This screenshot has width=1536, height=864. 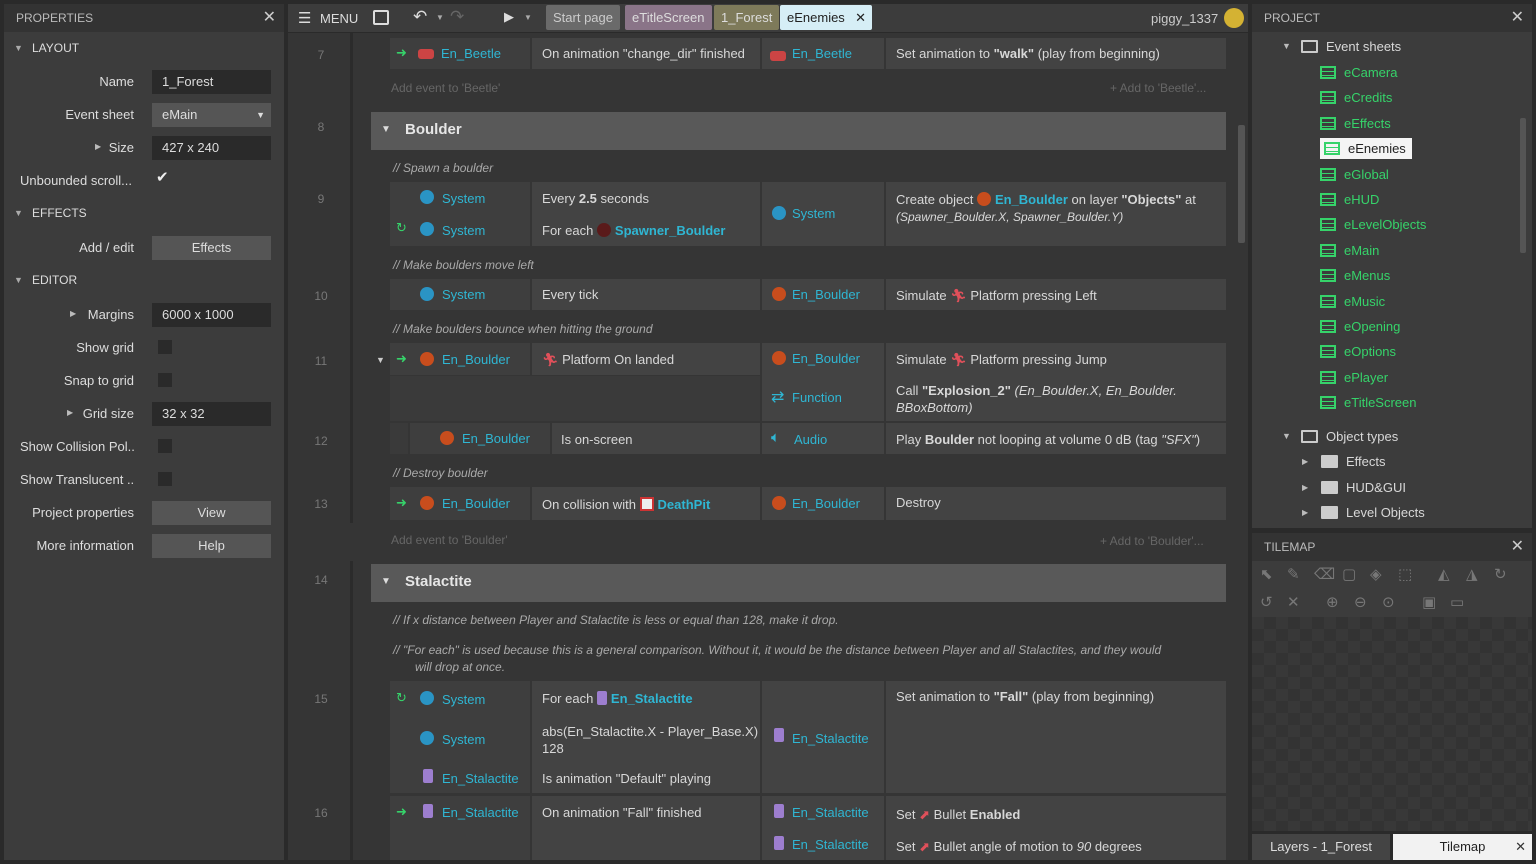 I want to click on comment: // Make boulders move left, so click(x=463, y=265).